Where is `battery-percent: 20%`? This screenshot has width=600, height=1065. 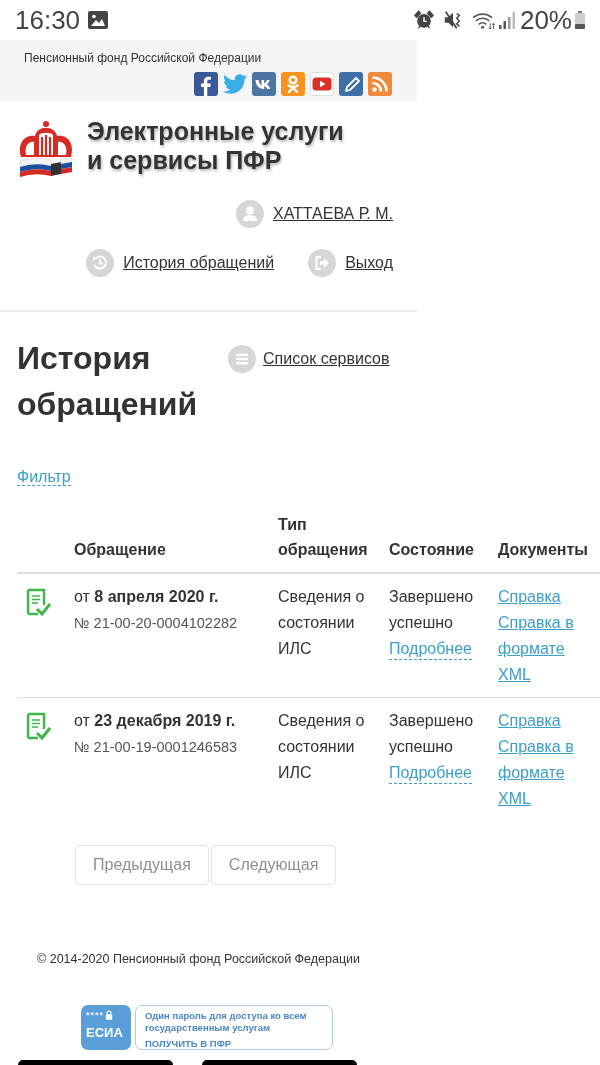 battery-percent: 20% is located at coordinates (545, 20).